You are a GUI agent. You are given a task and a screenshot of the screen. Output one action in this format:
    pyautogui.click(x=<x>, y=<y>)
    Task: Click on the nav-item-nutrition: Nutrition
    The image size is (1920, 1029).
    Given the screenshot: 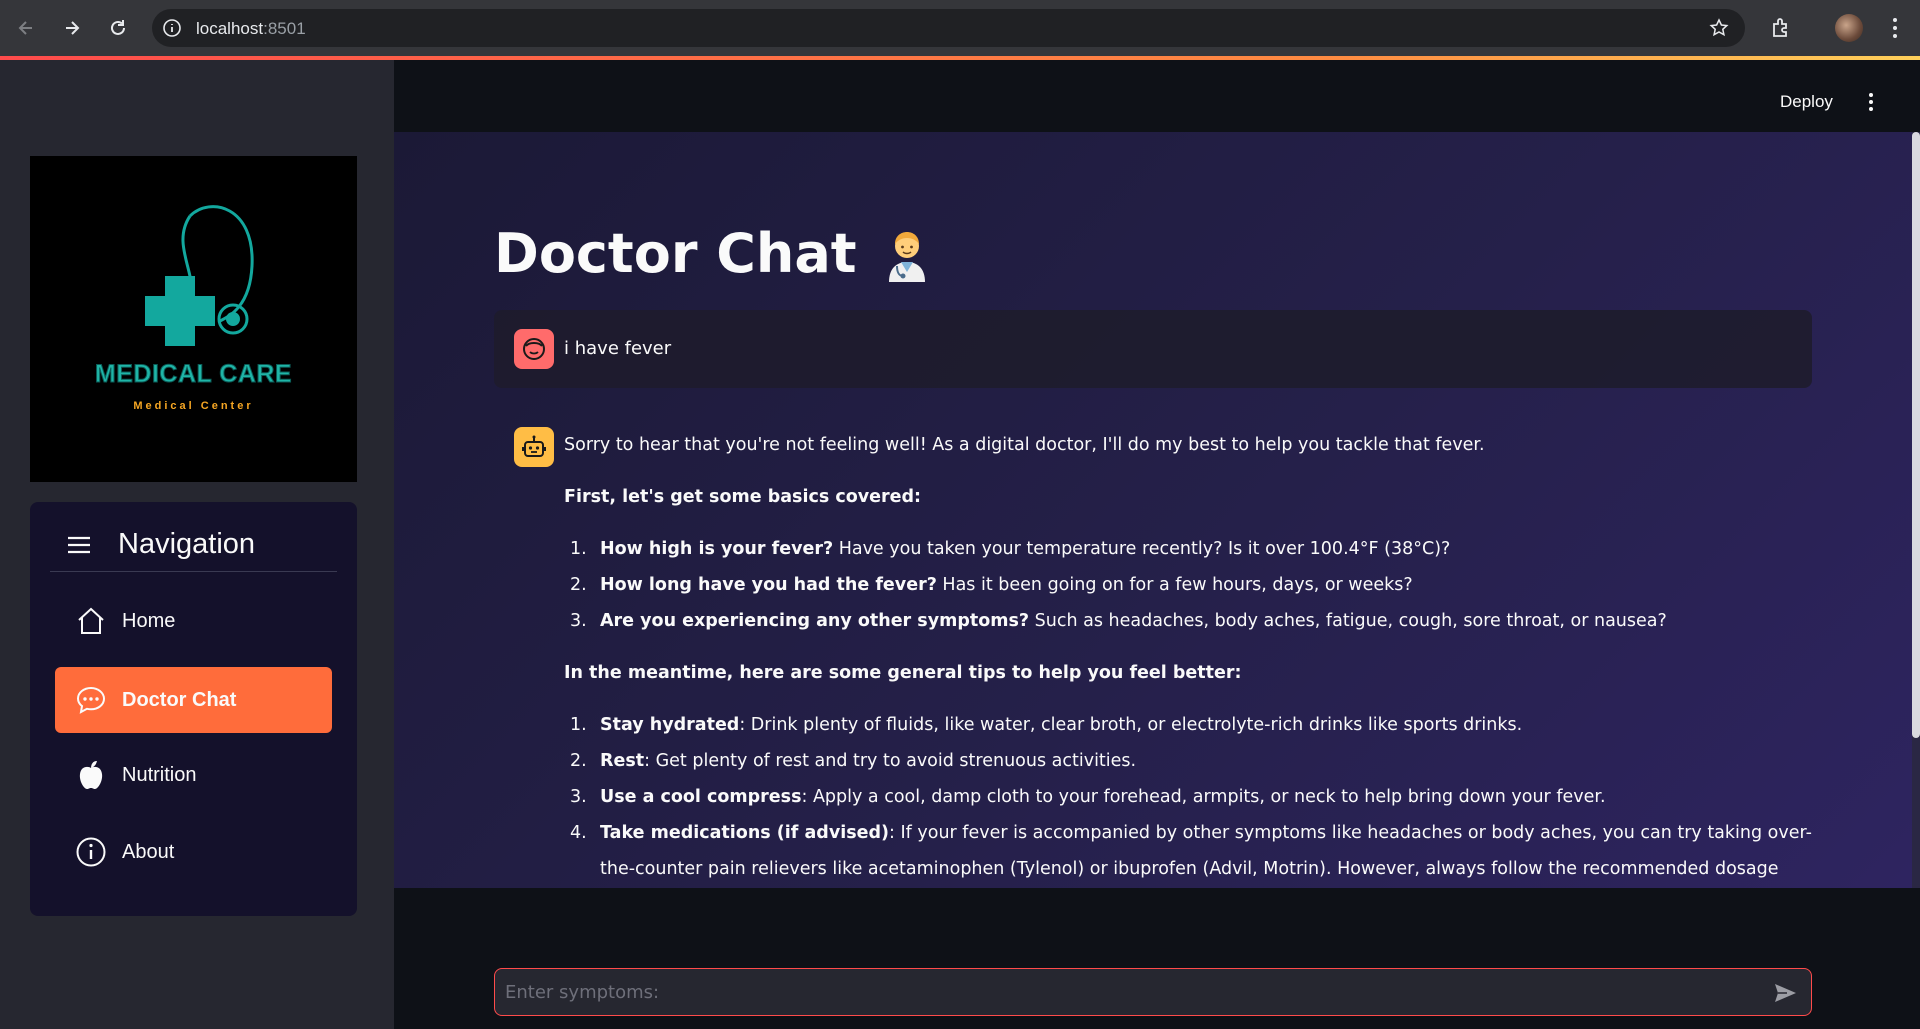 What is the action you would take?
    pyautogui.click(x=193, y=775)
    